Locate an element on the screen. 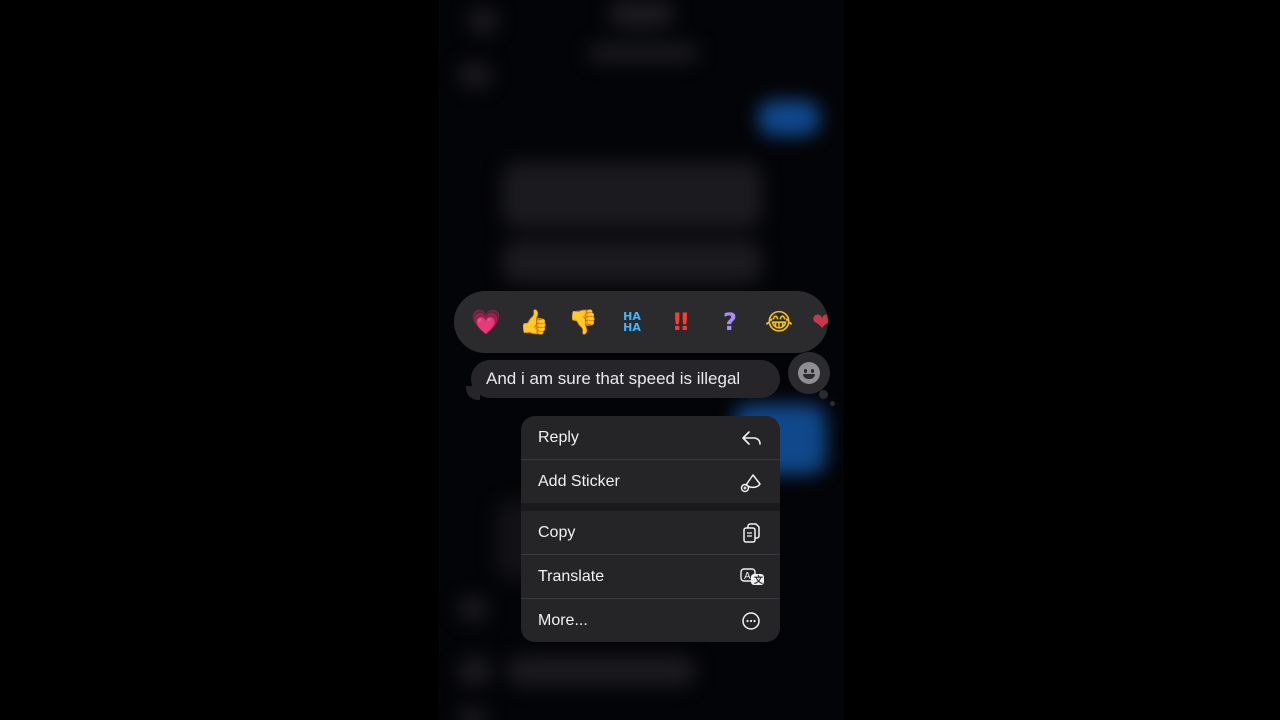 Image resolution: width=1280 pixels, height=720 pixels. translate-icon: A 文 is located at coordinates (752, 577).